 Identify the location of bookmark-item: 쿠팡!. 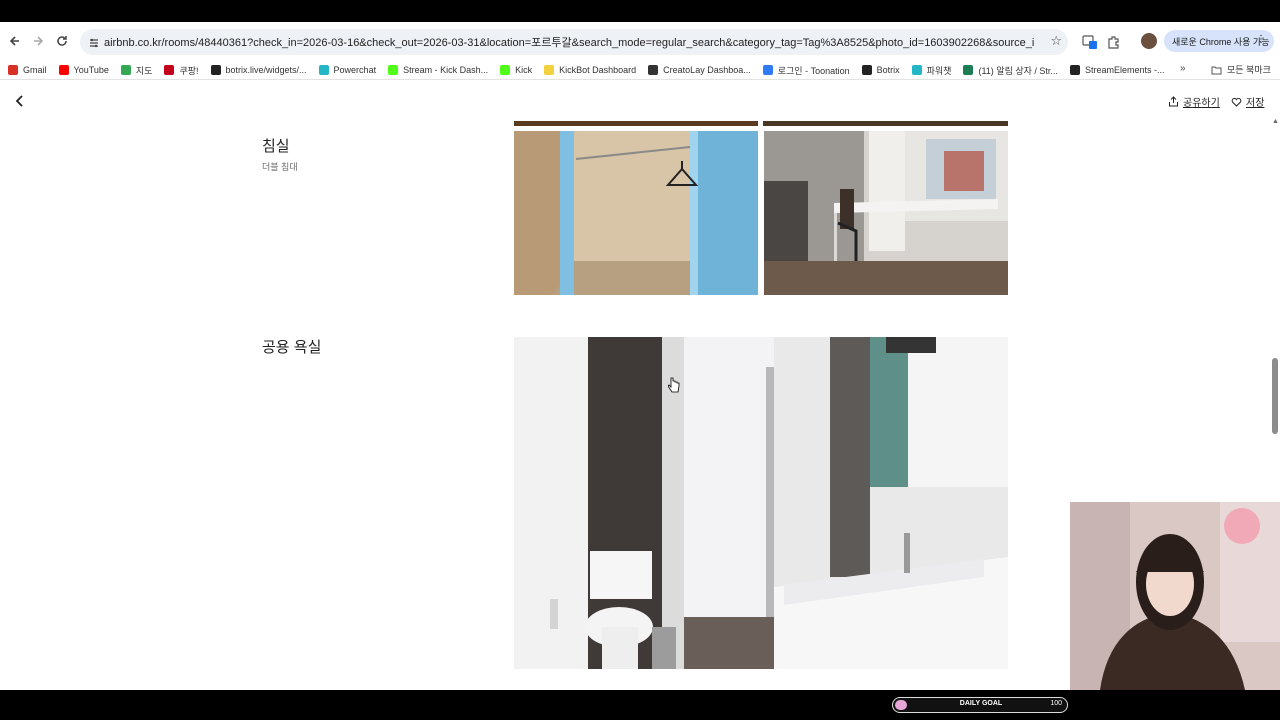
(181, 70).